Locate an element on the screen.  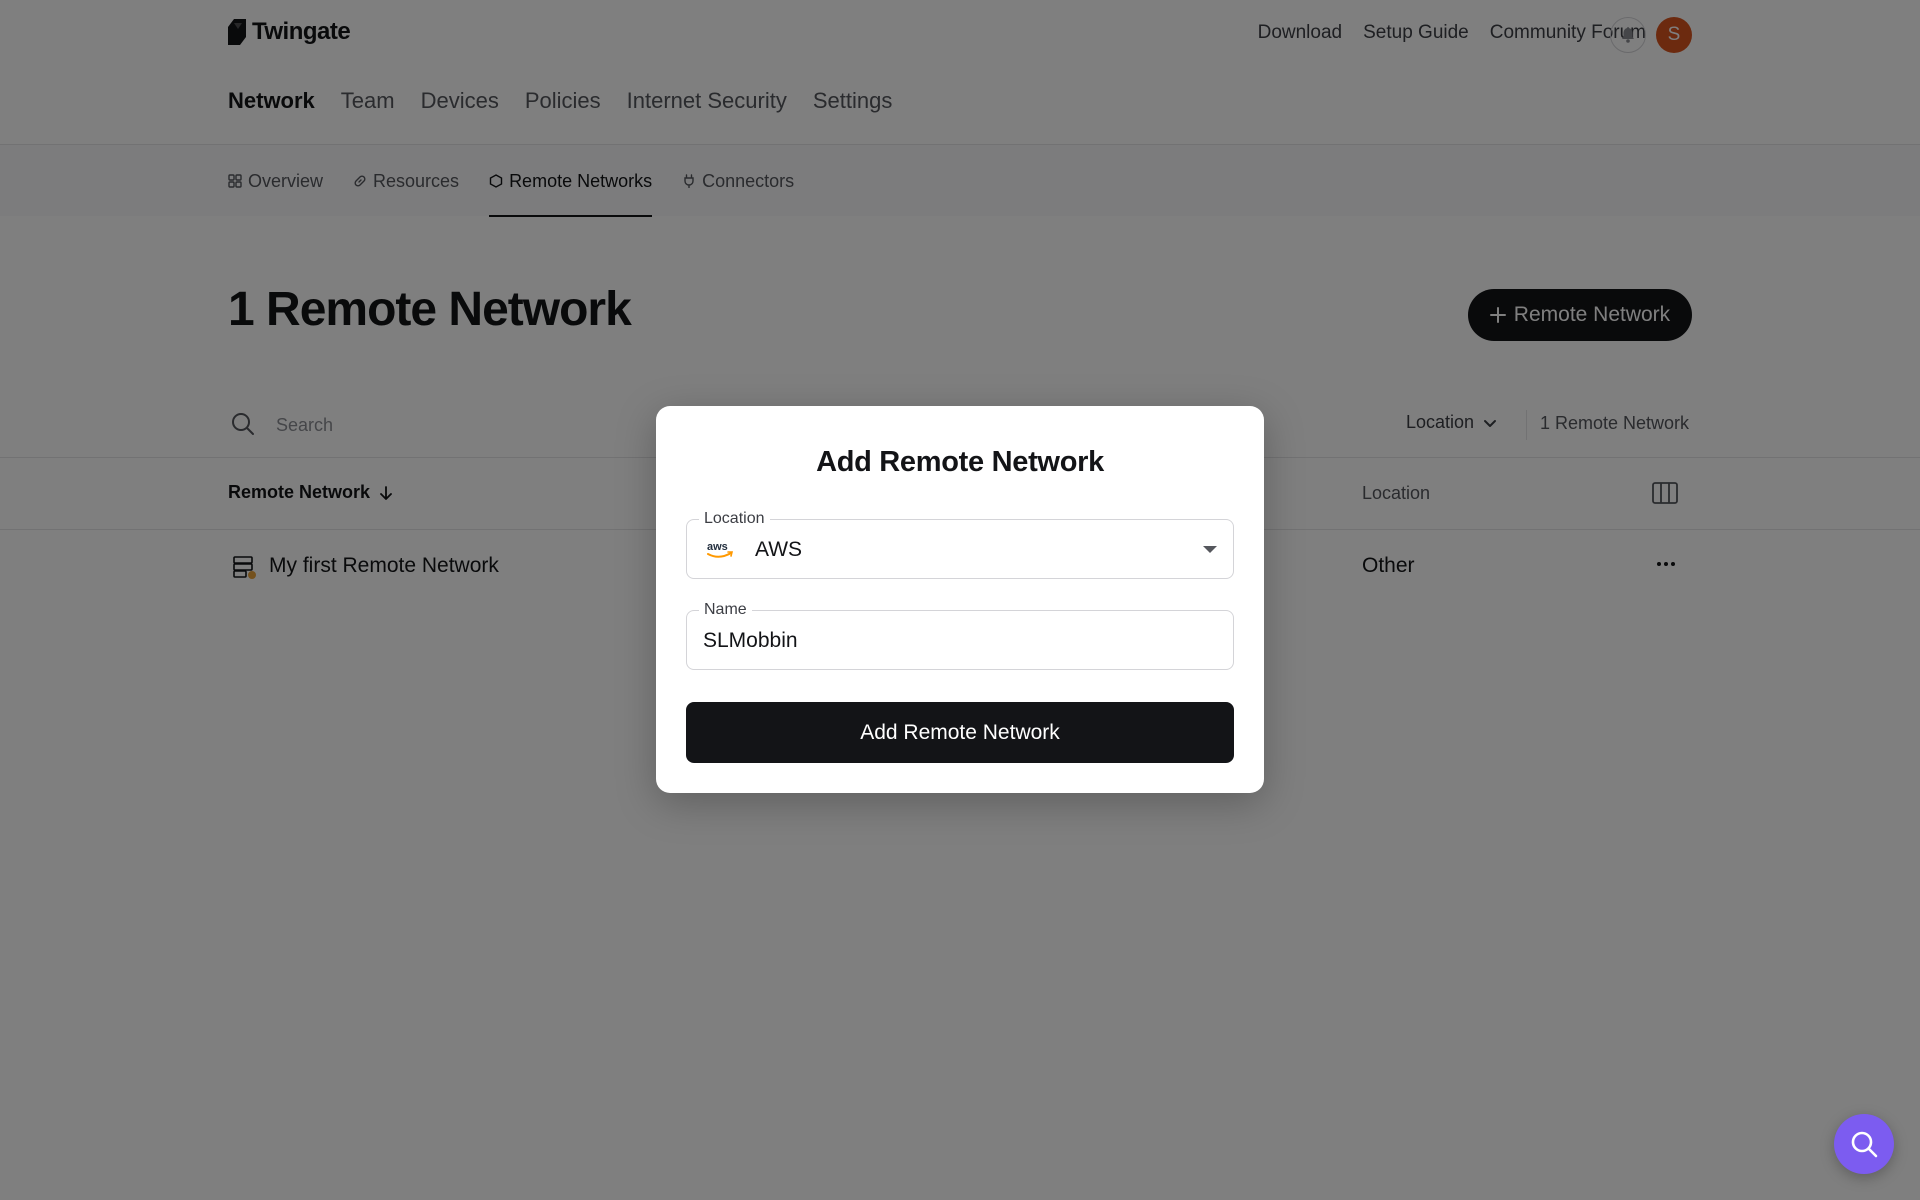
location-select: Location aws AWS is located at coordinates (960, 544).